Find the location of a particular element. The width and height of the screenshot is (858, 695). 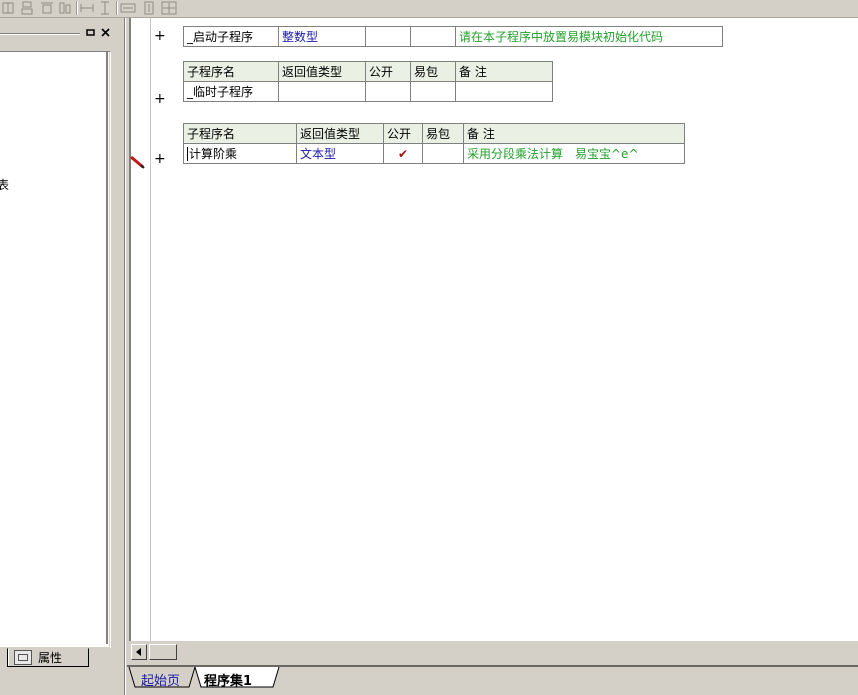

left-panel: 表 is located at coordinates (60, 342).